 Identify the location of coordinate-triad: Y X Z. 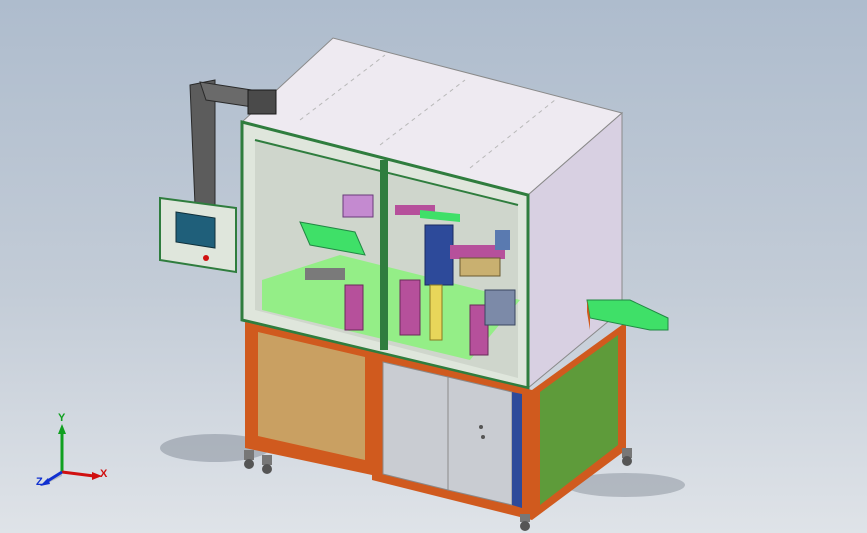
(74, 455).